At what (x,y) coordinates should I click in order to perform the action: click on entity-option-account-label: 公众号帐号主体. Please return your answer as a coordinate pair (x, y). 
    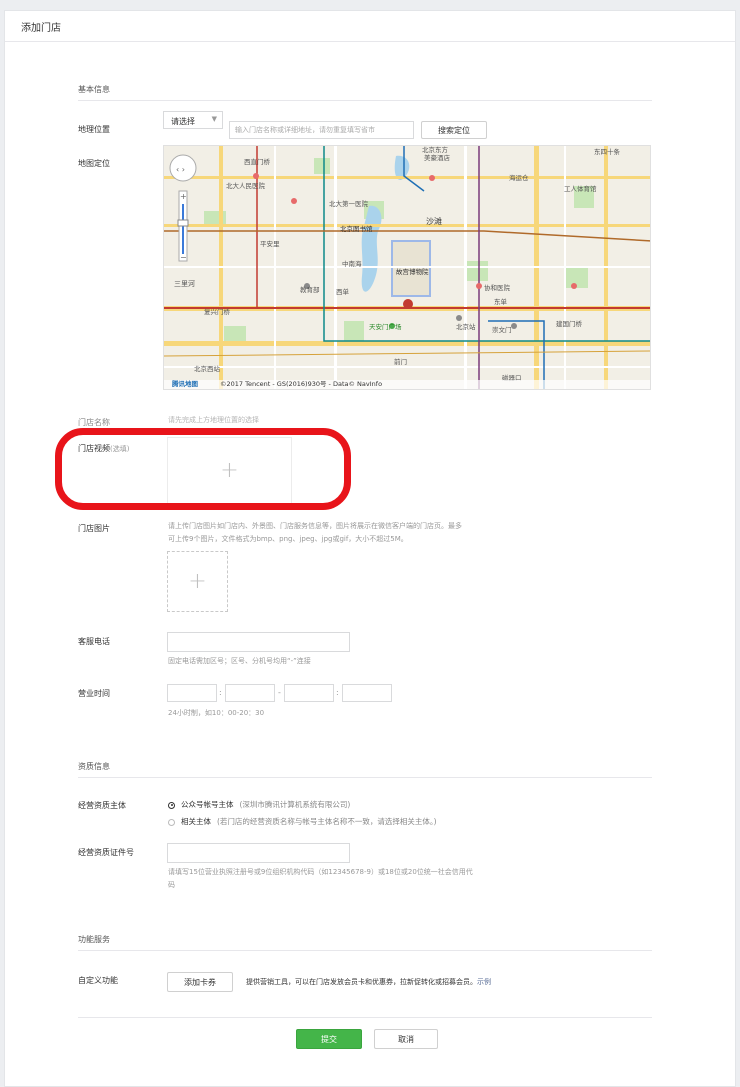
    Looking at the image, I should click on (207, 804).